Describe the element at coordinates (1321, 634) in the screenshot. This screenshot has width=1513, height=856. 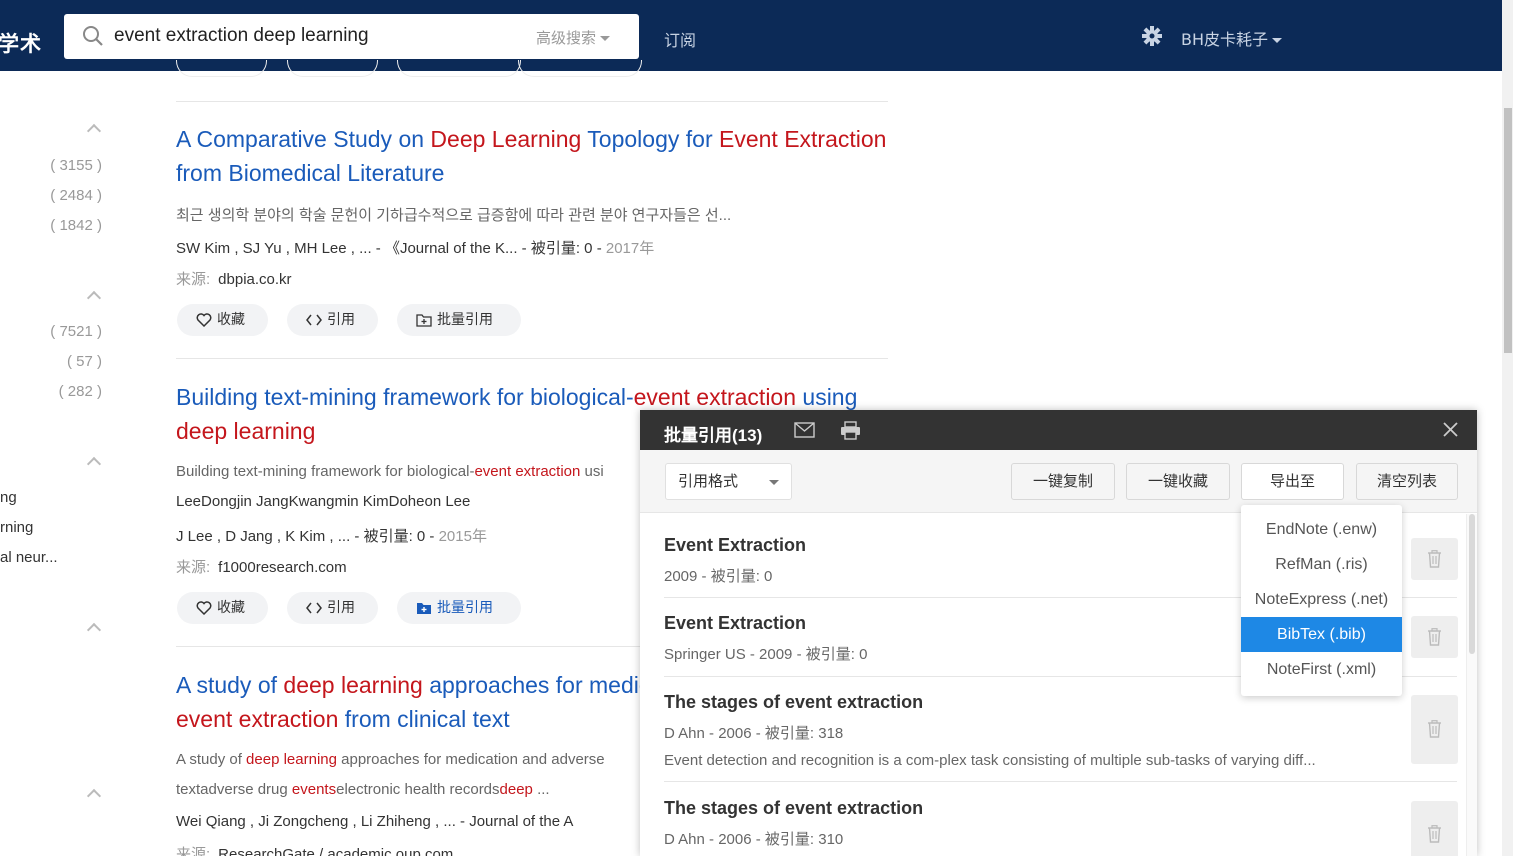
I see `export-option-bibtex: BibTex (.bib)` at that location.